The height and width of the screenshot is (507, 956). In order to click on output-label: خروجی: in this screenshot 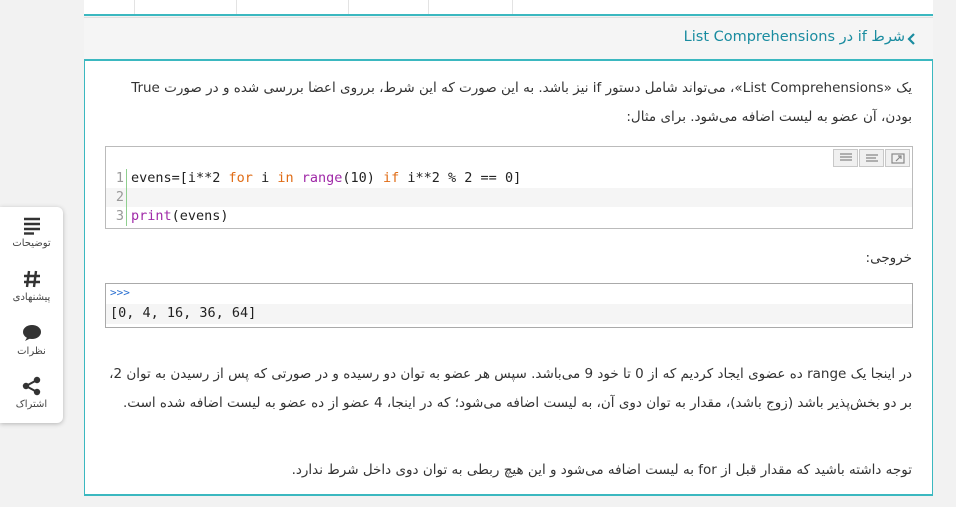, I will do `click(888, 258)`.